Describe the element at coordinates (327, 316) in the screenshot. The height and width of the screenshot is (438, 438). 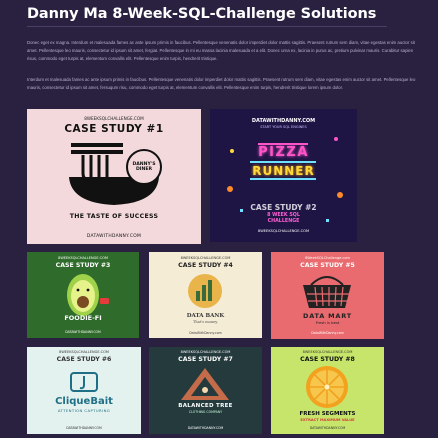
I see `card-brand: DATA MART` at that location.